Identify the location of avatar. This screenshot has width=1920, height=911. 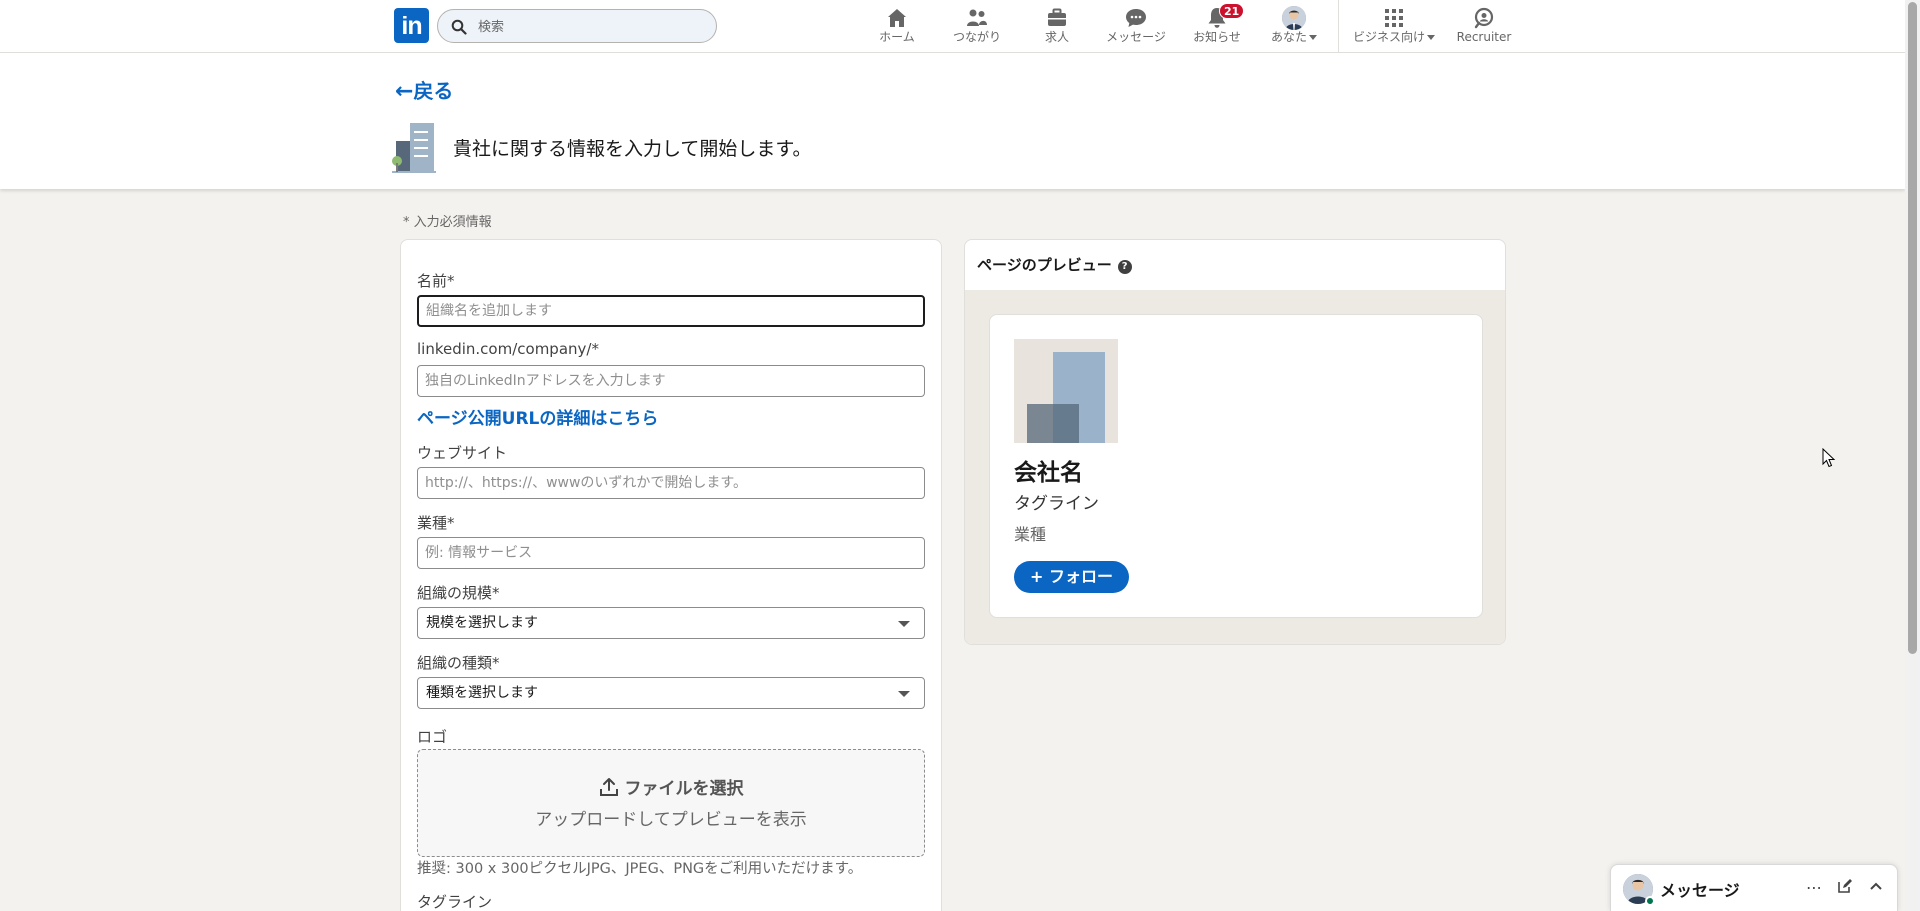
(1294, 18).